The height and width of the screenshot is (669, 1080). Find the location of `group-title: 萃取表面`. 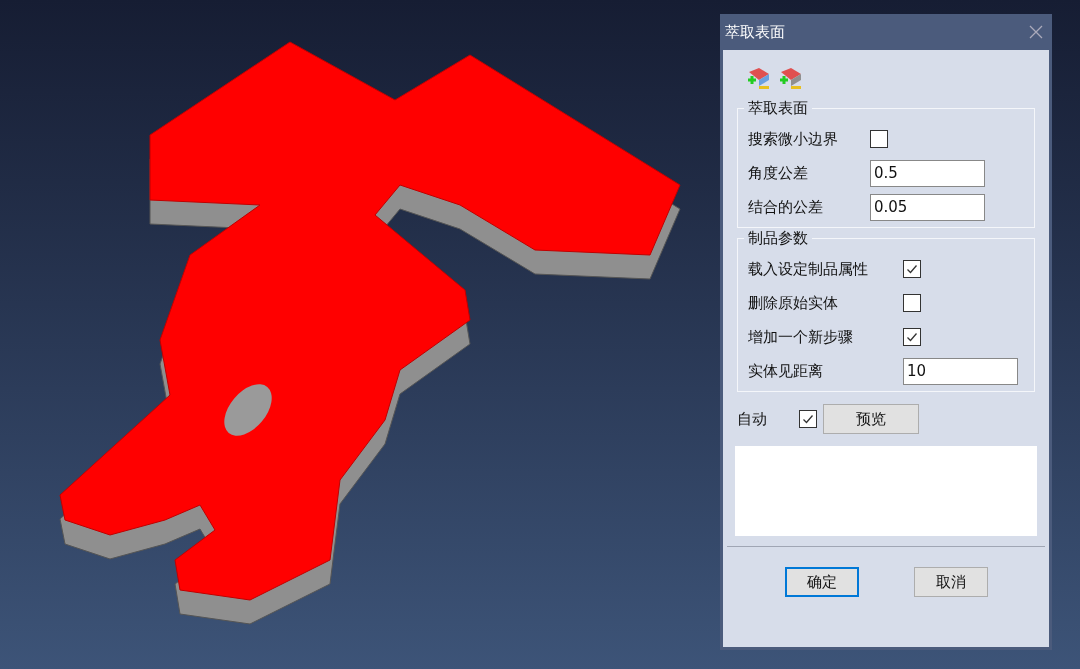

group-title: 萃取表面 is located at coordinates (778, 108).